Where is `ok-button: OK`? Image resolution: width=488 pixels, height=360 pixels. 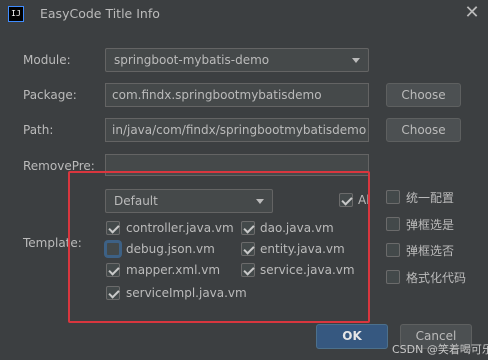
ok-button: OK is located at coordinates (352, 336).